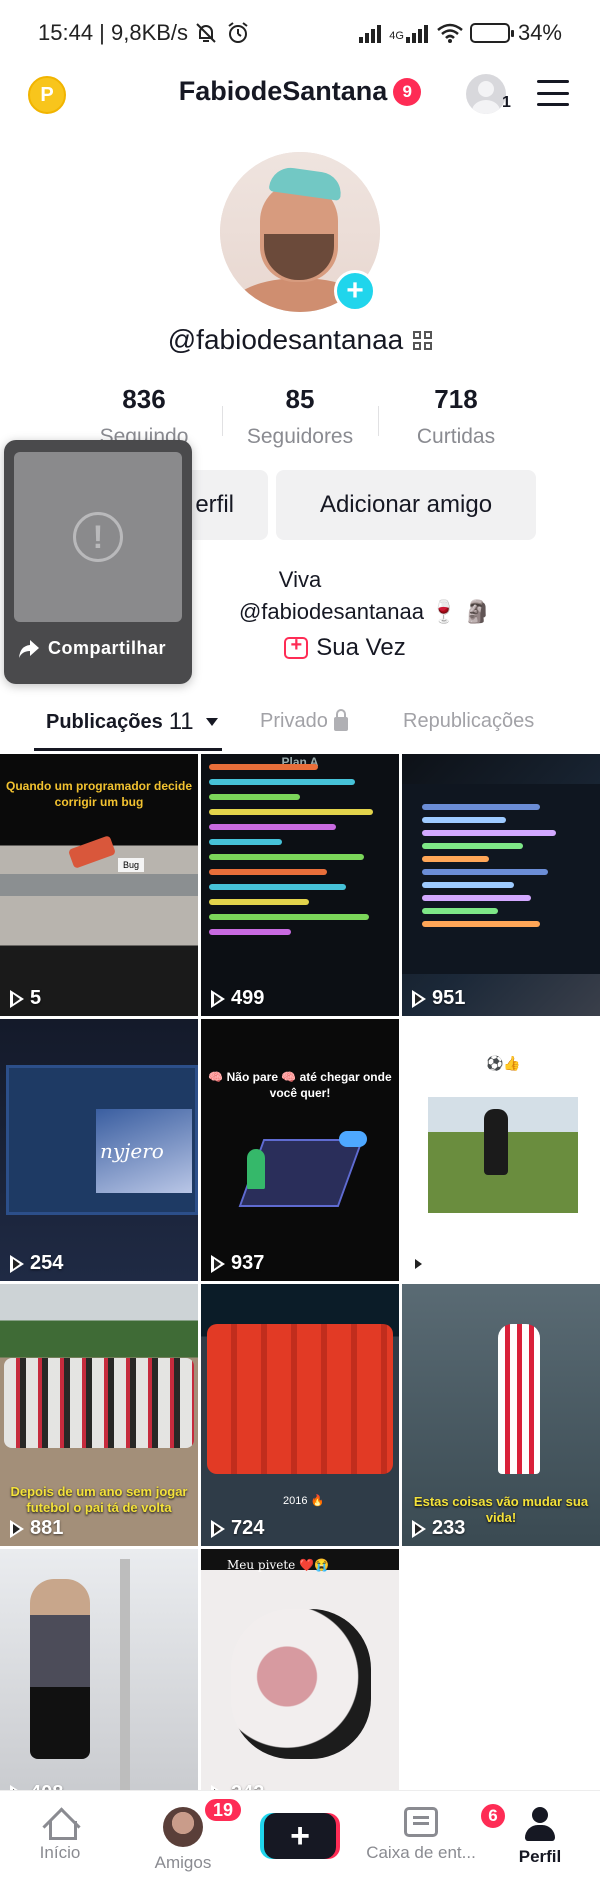 This screenshot has width=600, height=1901. I want to click on status-time-speed: 15:44 | 9,8KB/s, so click(113, 32).